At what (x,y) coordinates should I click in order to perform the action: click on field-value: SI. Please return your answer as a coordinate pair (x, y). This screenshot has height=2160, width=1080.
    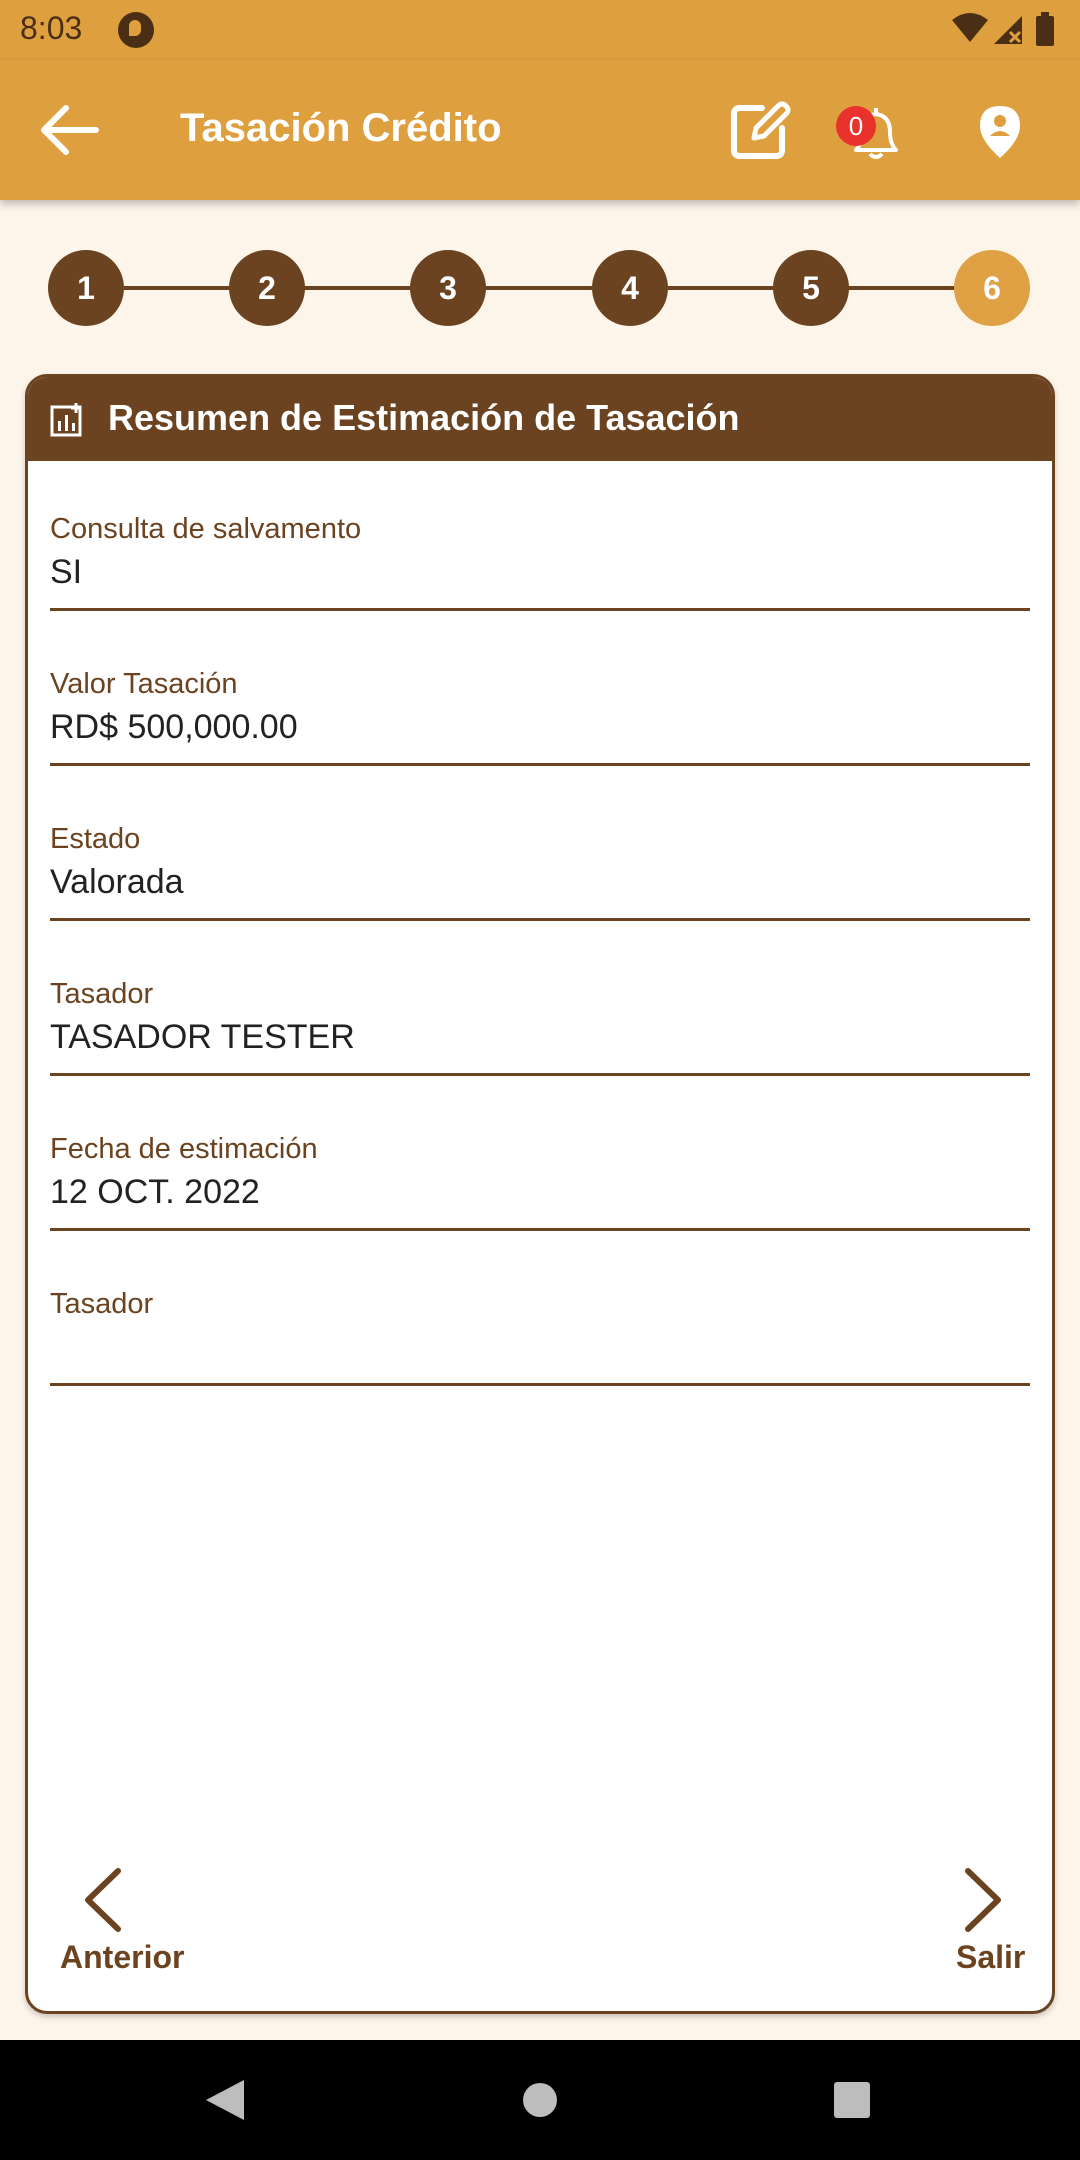
    Looking at the image, I should click on (66, 572).